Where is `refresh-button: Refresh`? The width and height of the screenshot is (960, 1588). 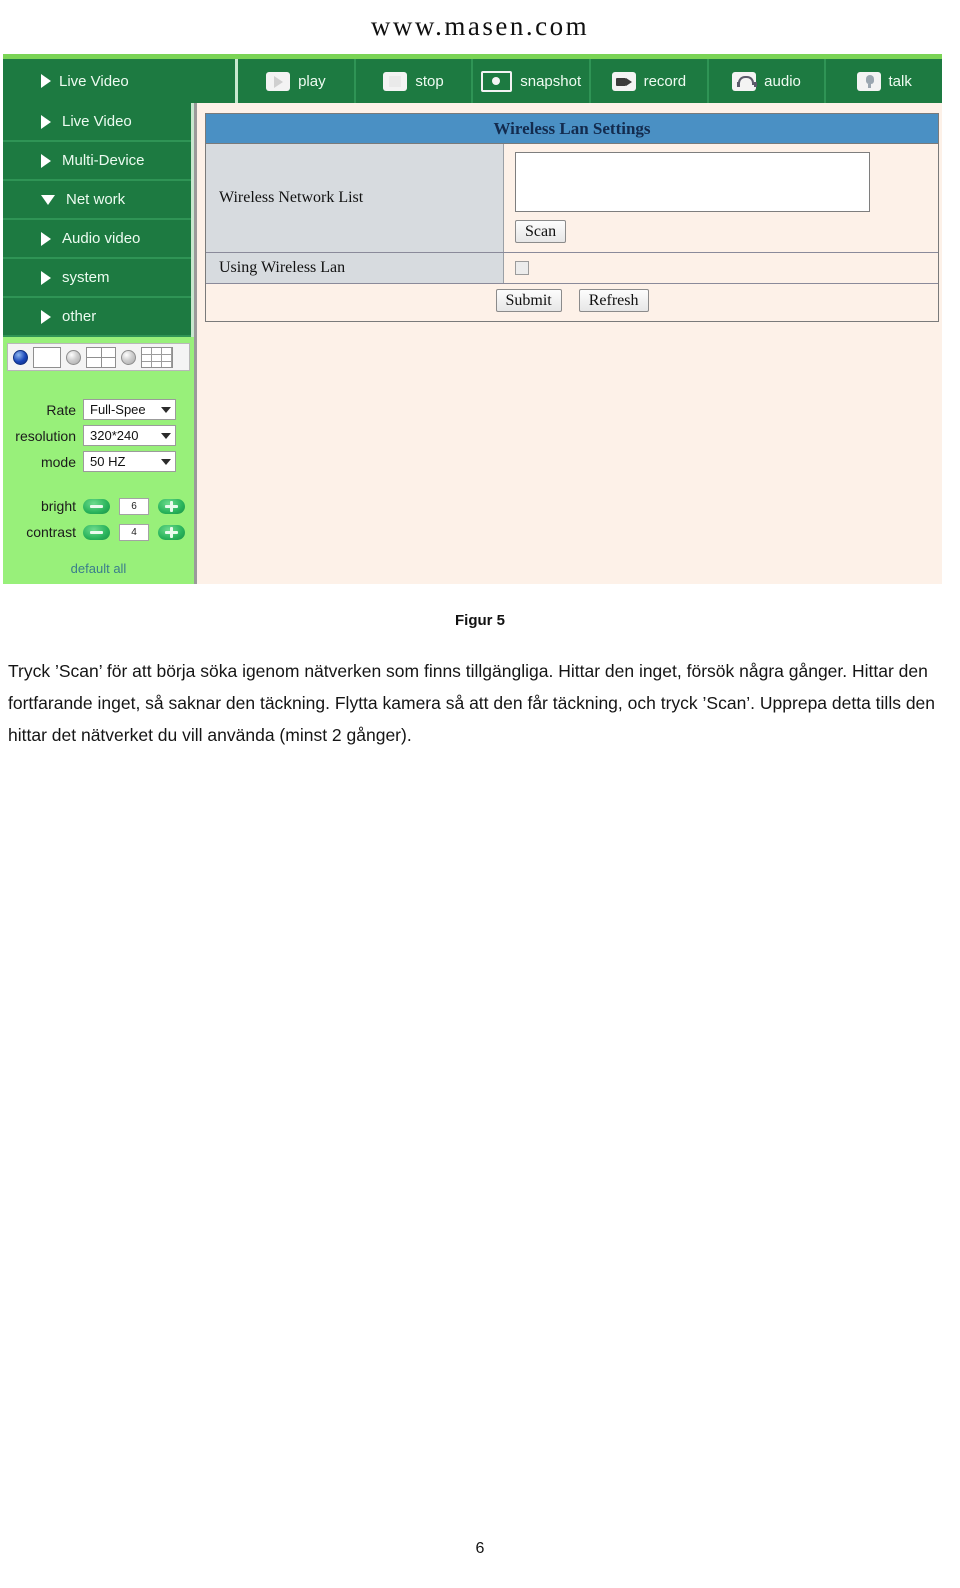
refresh-button: Refresh is located at coordinates (613, 300).